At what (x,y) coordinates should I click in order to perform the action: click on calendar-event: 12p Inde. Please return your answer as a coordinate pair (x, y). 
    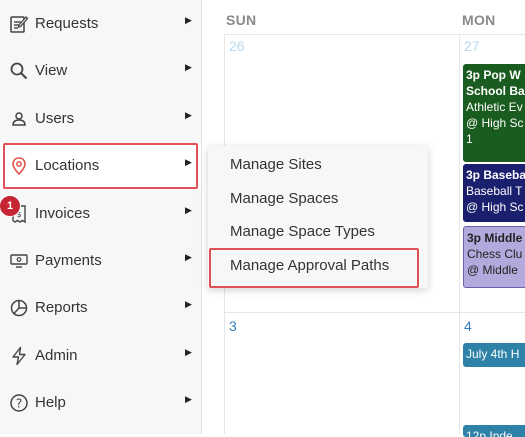
    Looking at the image, I should click on (494, 431).